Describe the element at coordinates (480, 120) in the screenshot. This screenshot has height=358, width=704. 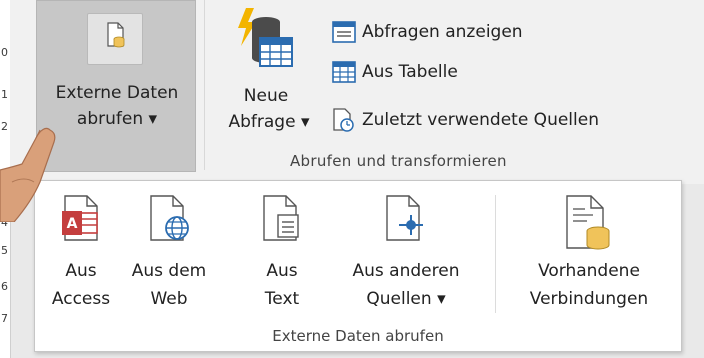
I see `recent-sources-label: Zuletzt verwendete Quellen` at that location.